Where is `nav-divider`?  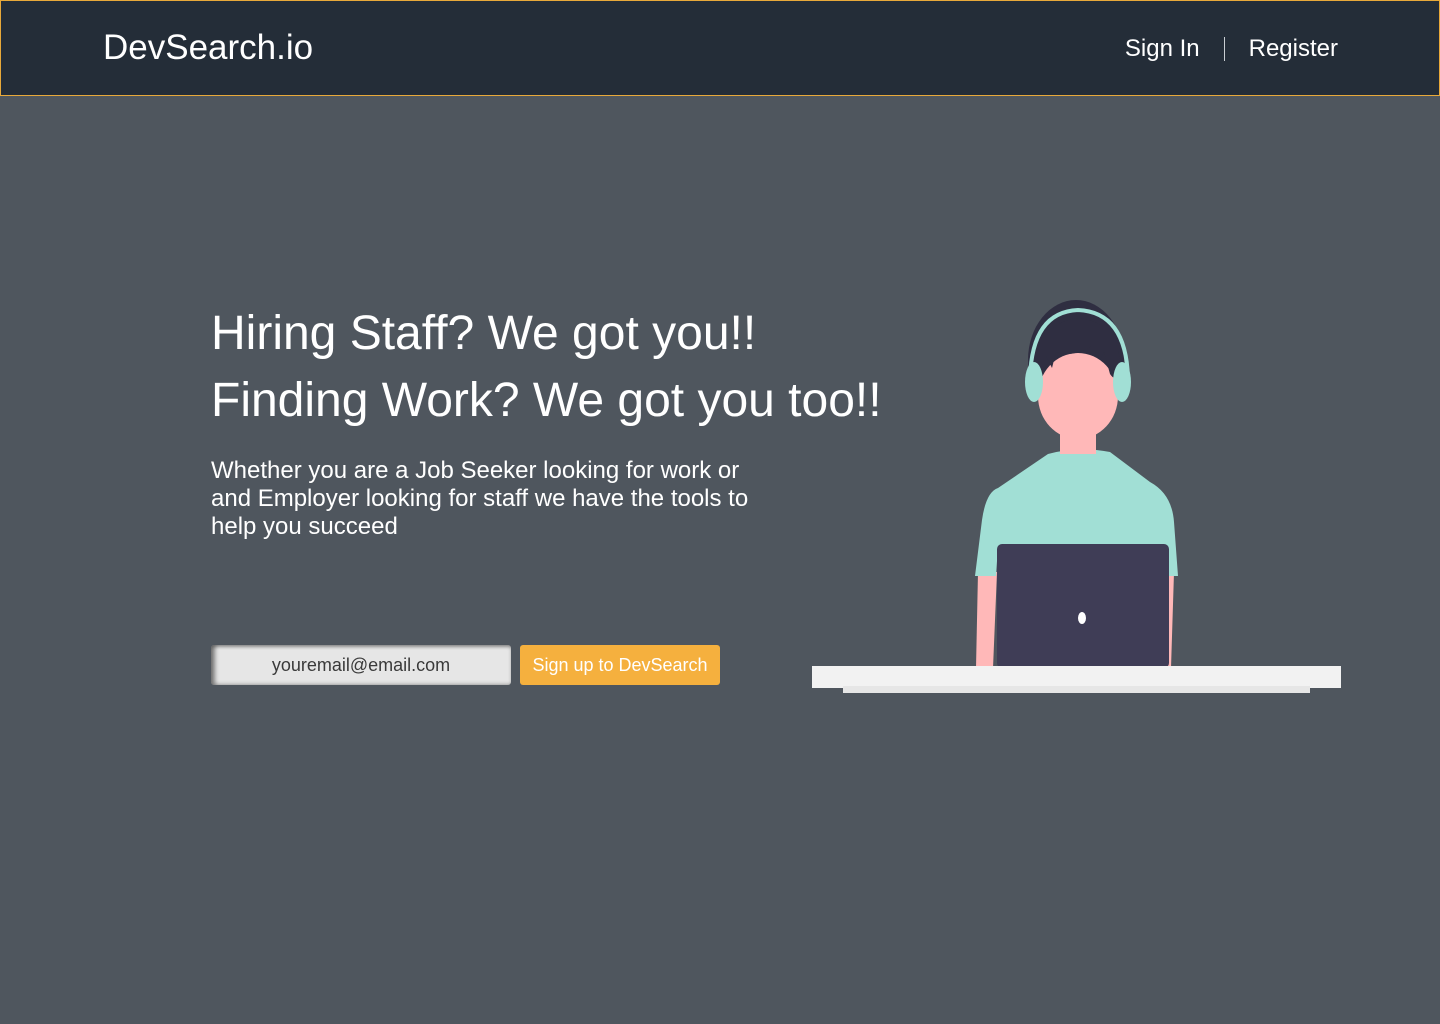
nav-divider is located at coordinates (1224, 49).